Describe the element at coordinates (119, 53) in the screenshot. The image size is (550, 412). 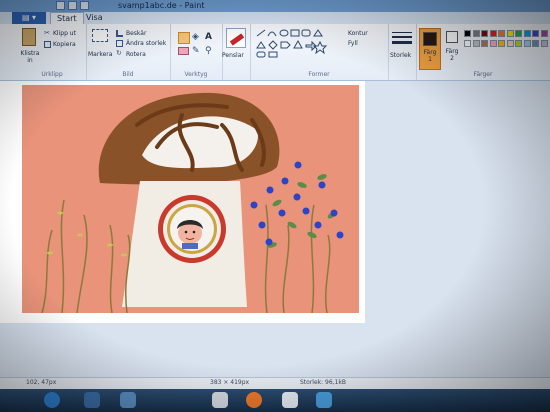
I see `rotate-icon: ↻` at that location.